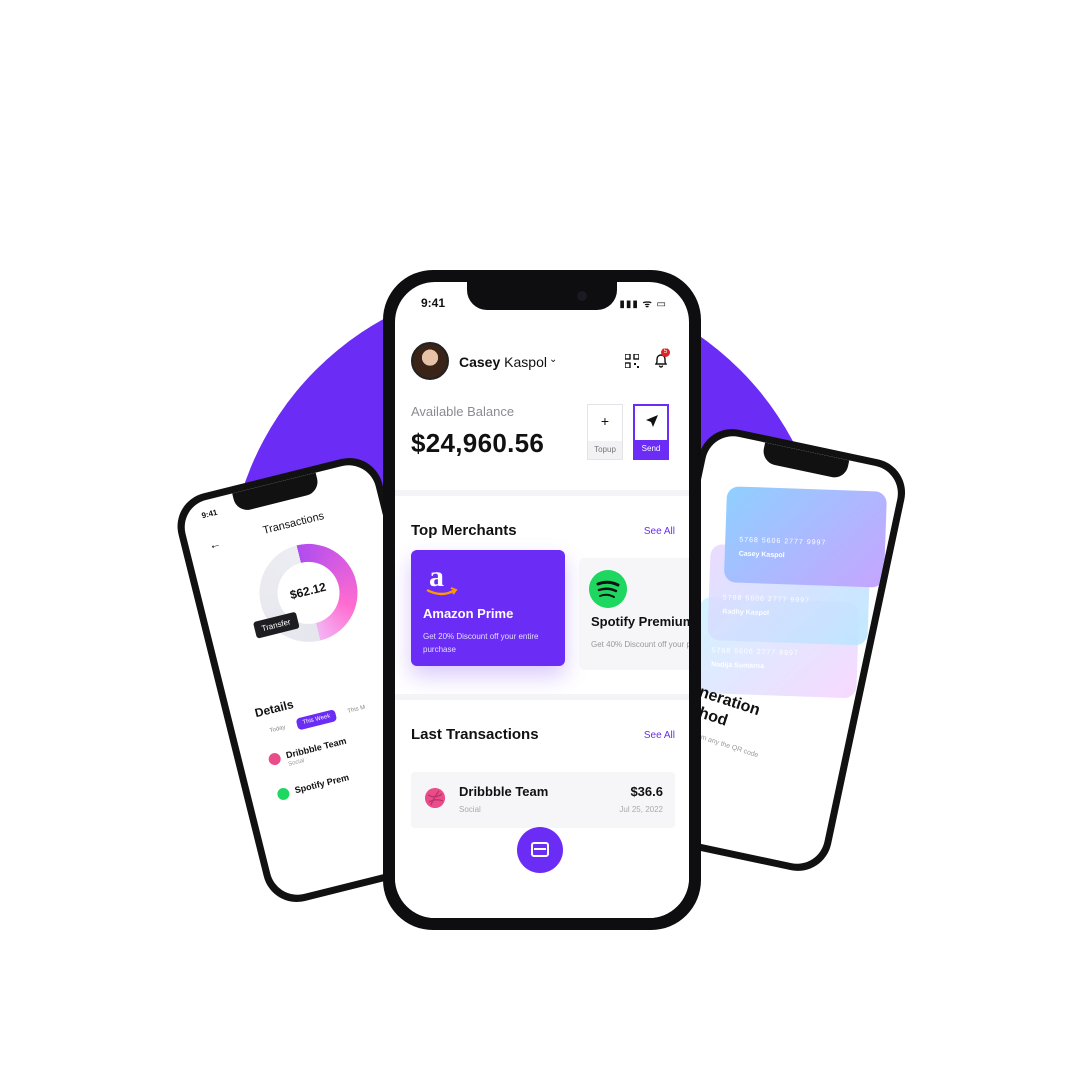  I want to click on main-phone-notch, so click(542, 296).